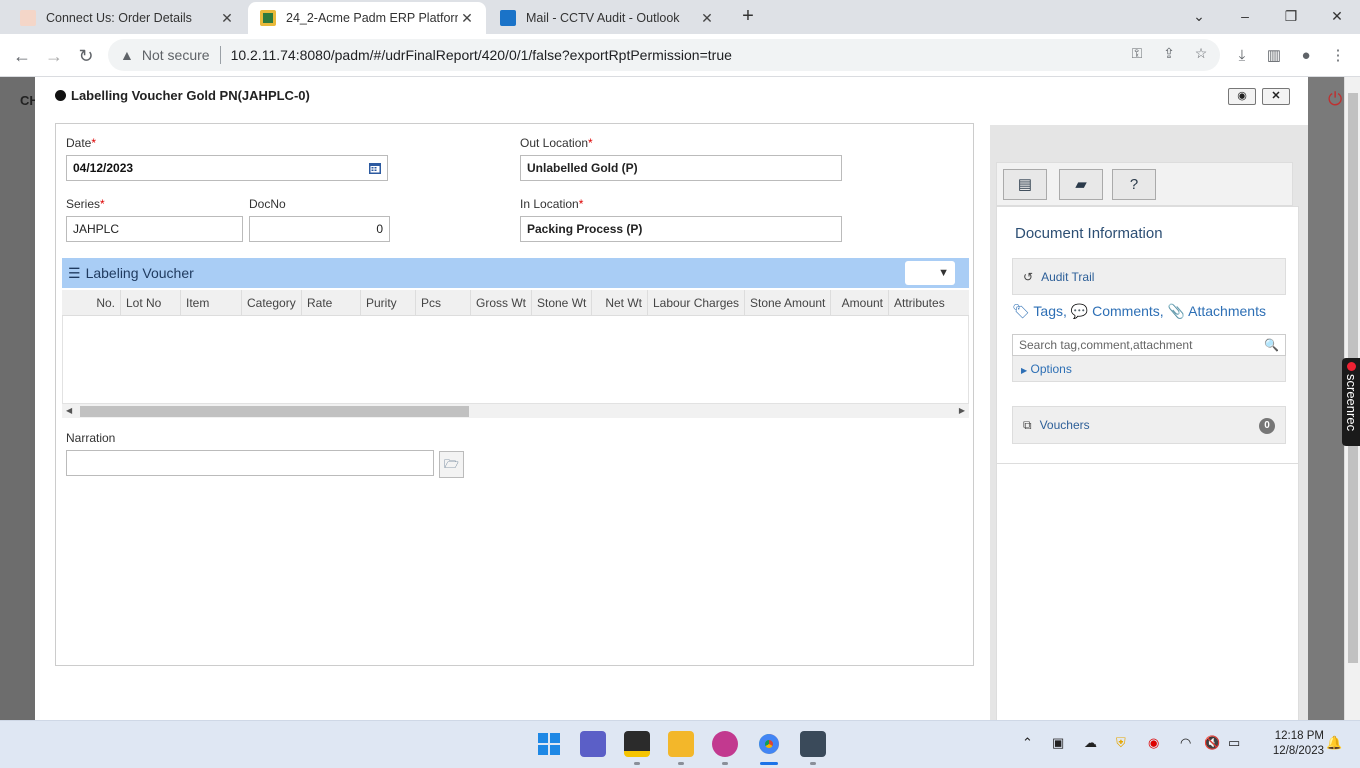 This screenshot has height=768, width=1360. Describe the element at coordinates (1212, 743) in the screenshot. I see `volume-muted-icon: 🔇` at that location.